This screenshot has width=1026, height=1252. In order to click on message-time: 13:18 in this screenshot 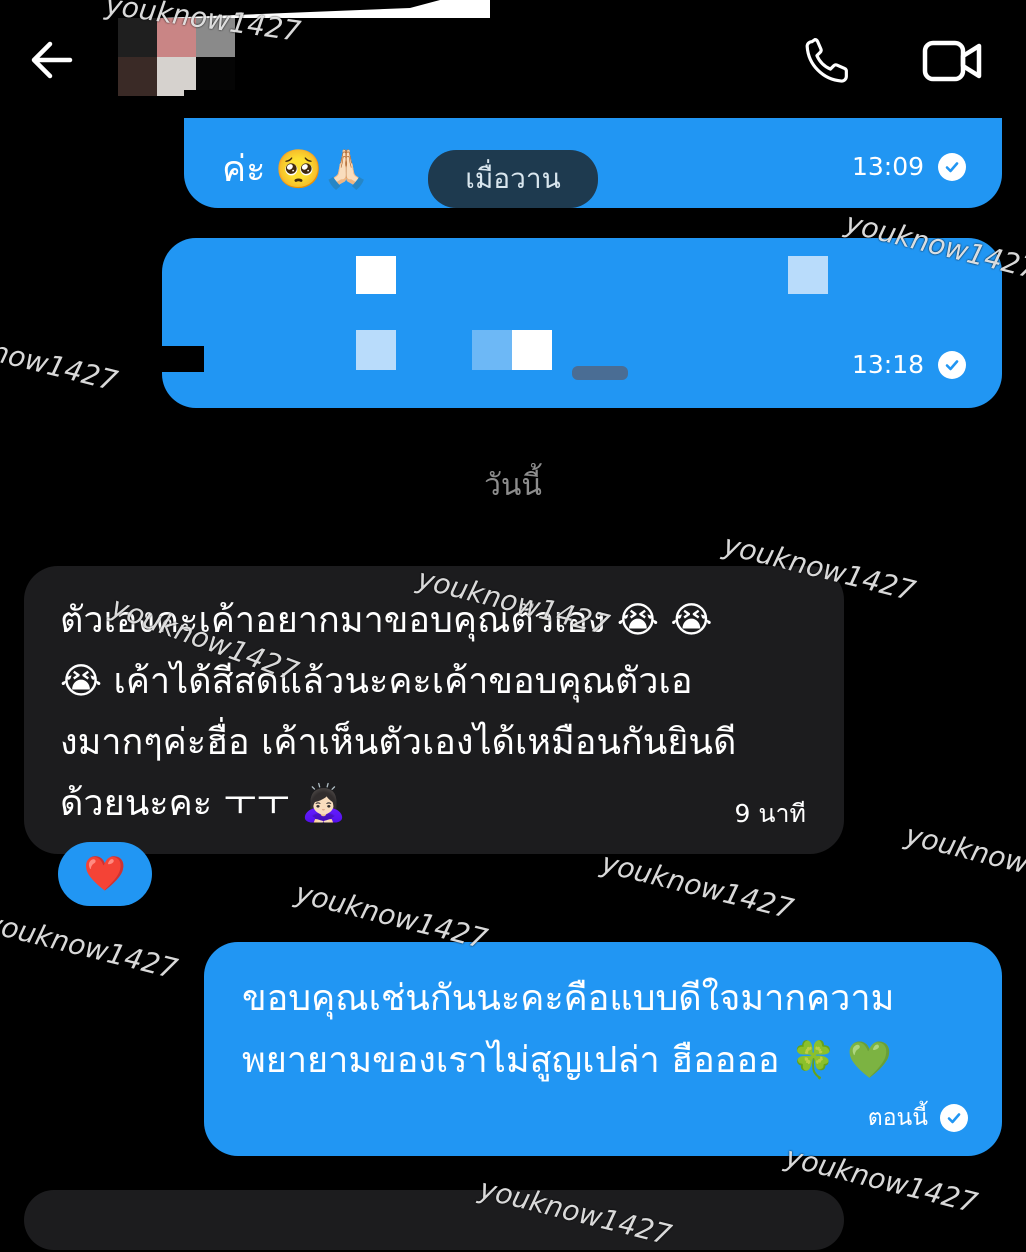, I will do `click(887, 364)`.